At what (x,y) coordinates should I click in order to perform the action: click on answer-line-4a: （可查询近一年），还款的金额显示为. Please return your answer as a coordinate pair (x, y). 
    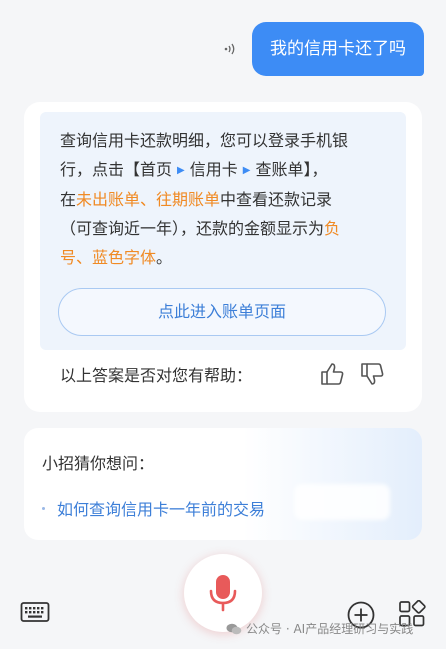
    Looking at the image, I should click on (192, 228).